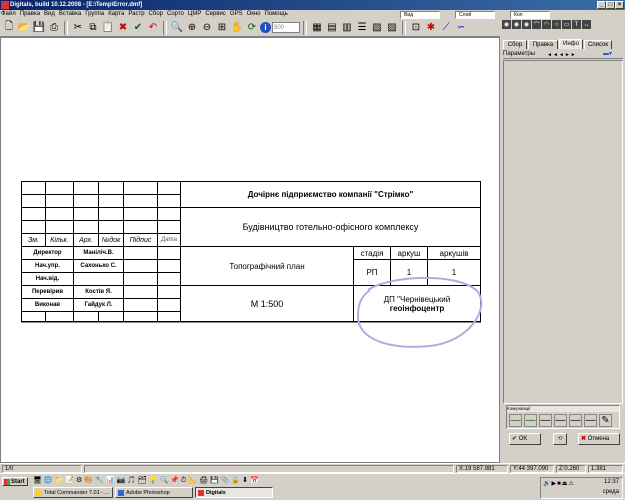 This screenshot has width=625, height=500. Describe the element at coordinates (215, 14) in the screenshot. I see `menu-service: Сервис` at that location.